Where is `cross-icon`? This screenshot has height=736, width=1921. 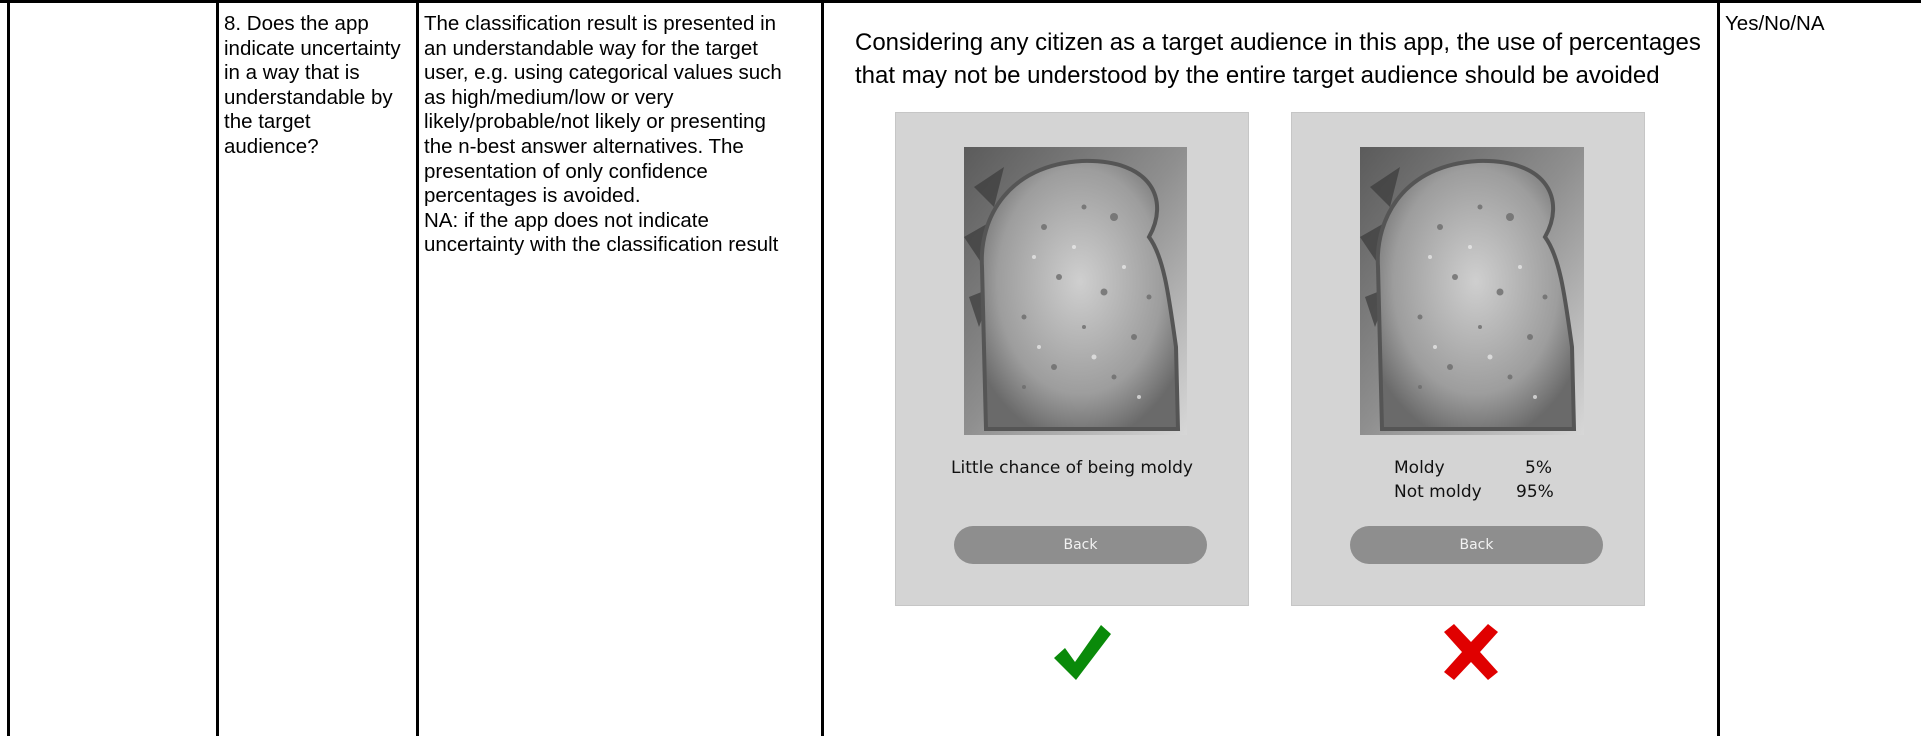 cross-icon is located at coordinates (1471, 652).